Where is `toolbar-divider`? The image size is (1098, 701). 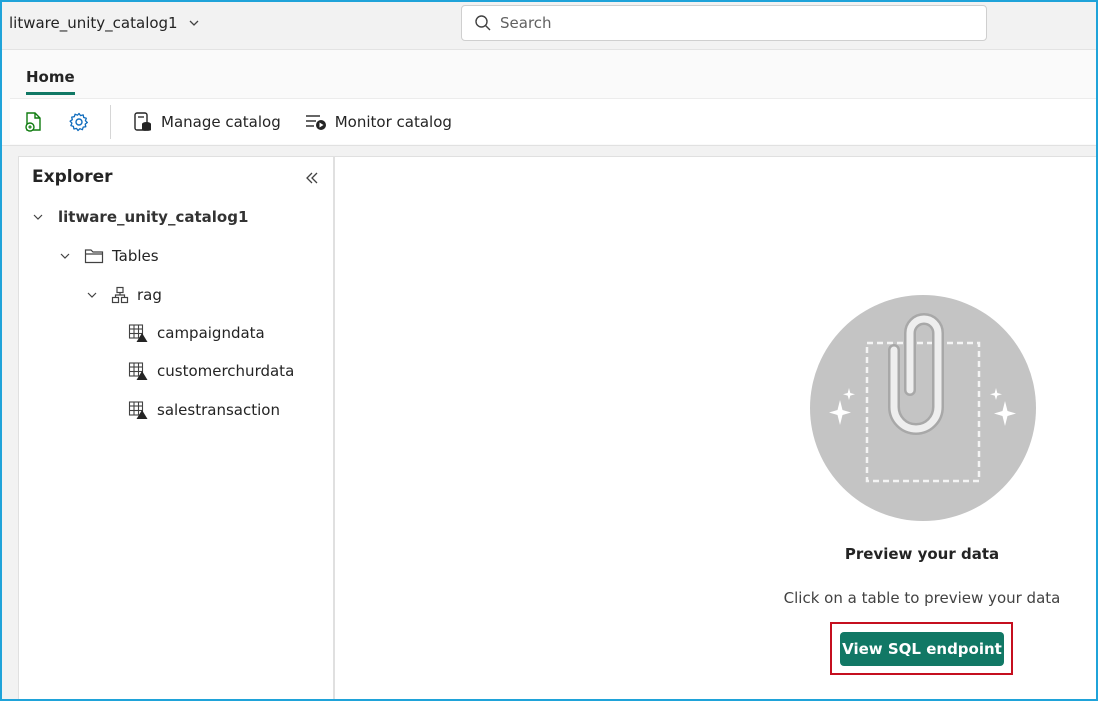
toolbar-divider is located at coordinates (110, 121).